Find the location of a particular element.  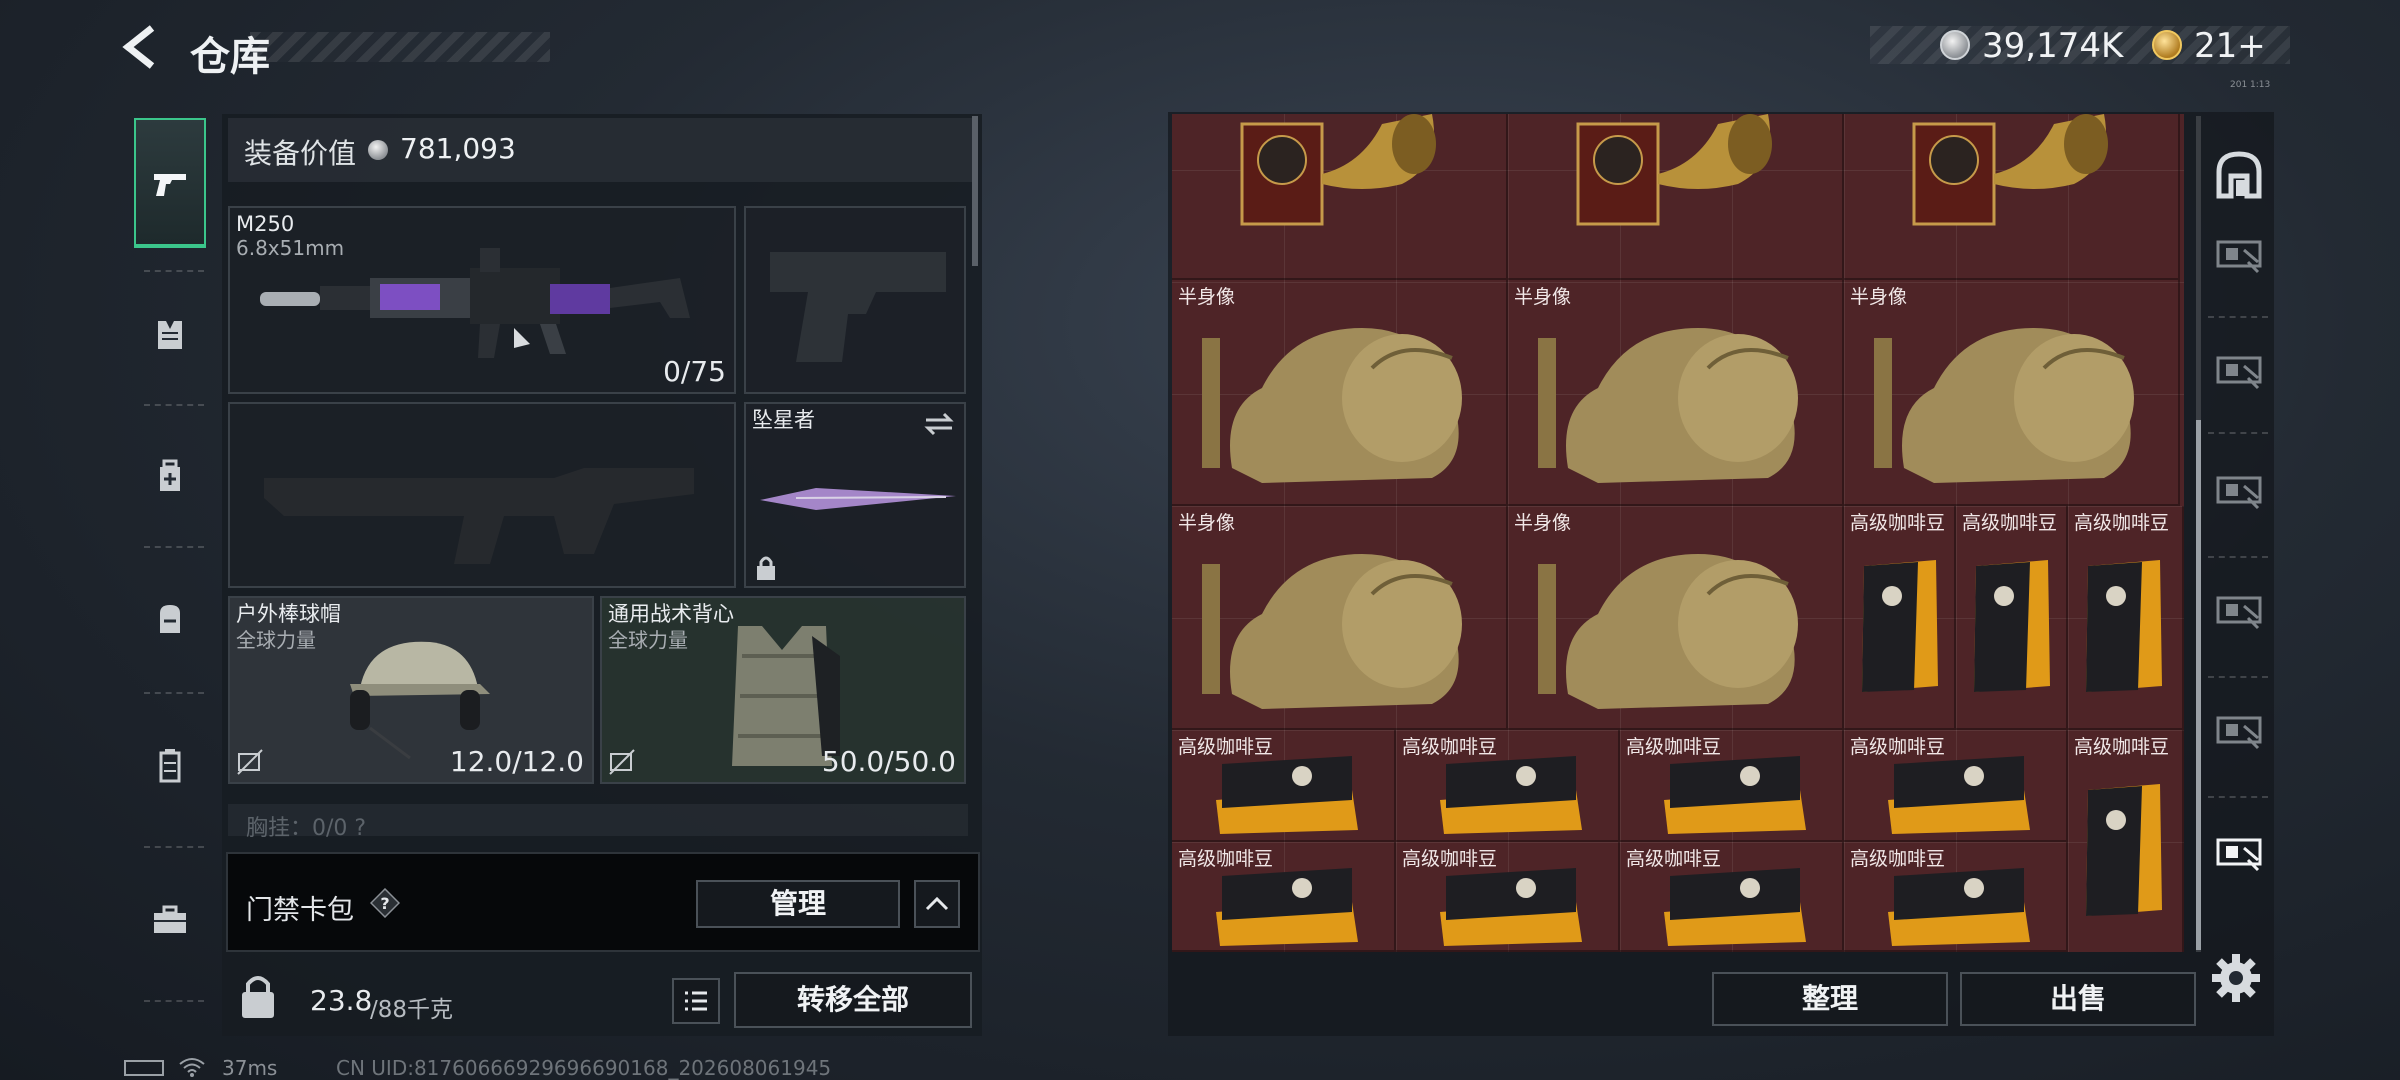

canister-icon is located at coordinates (170, 766).